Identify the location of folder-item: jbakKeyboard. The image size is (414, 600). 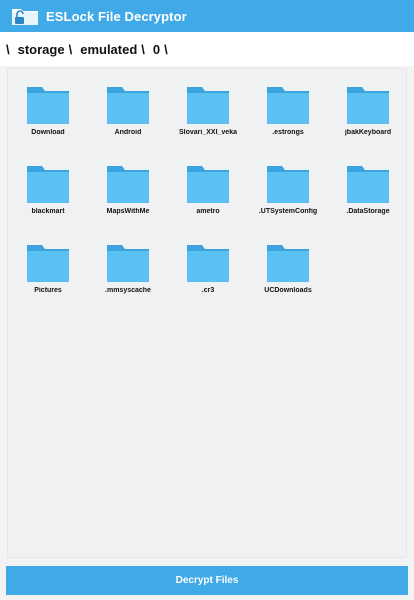
(368, 123).